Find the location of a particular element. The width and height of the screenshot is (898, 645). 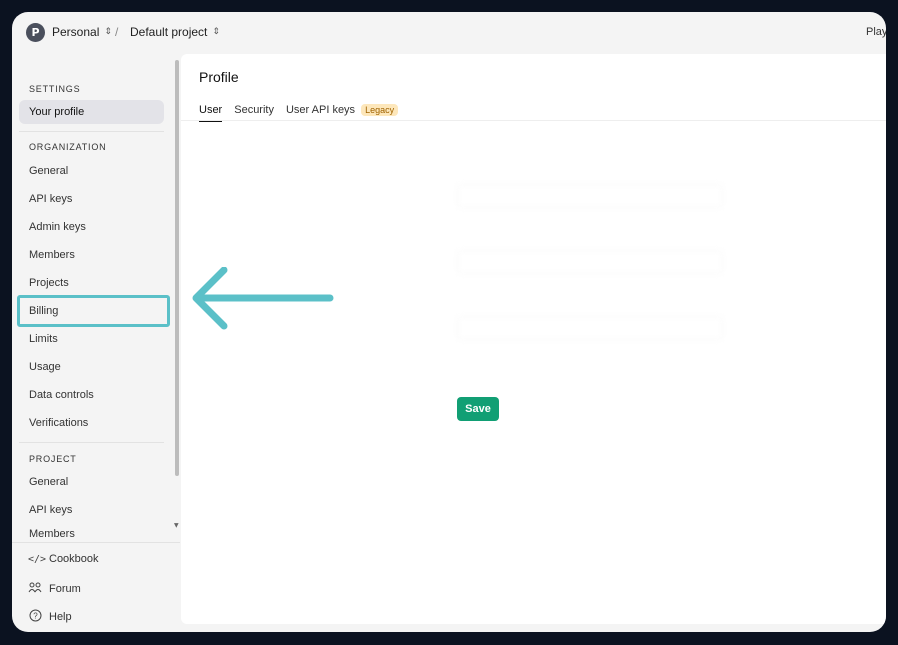

sidebar-item-usage: Usage is located at coordinates (91, 367).